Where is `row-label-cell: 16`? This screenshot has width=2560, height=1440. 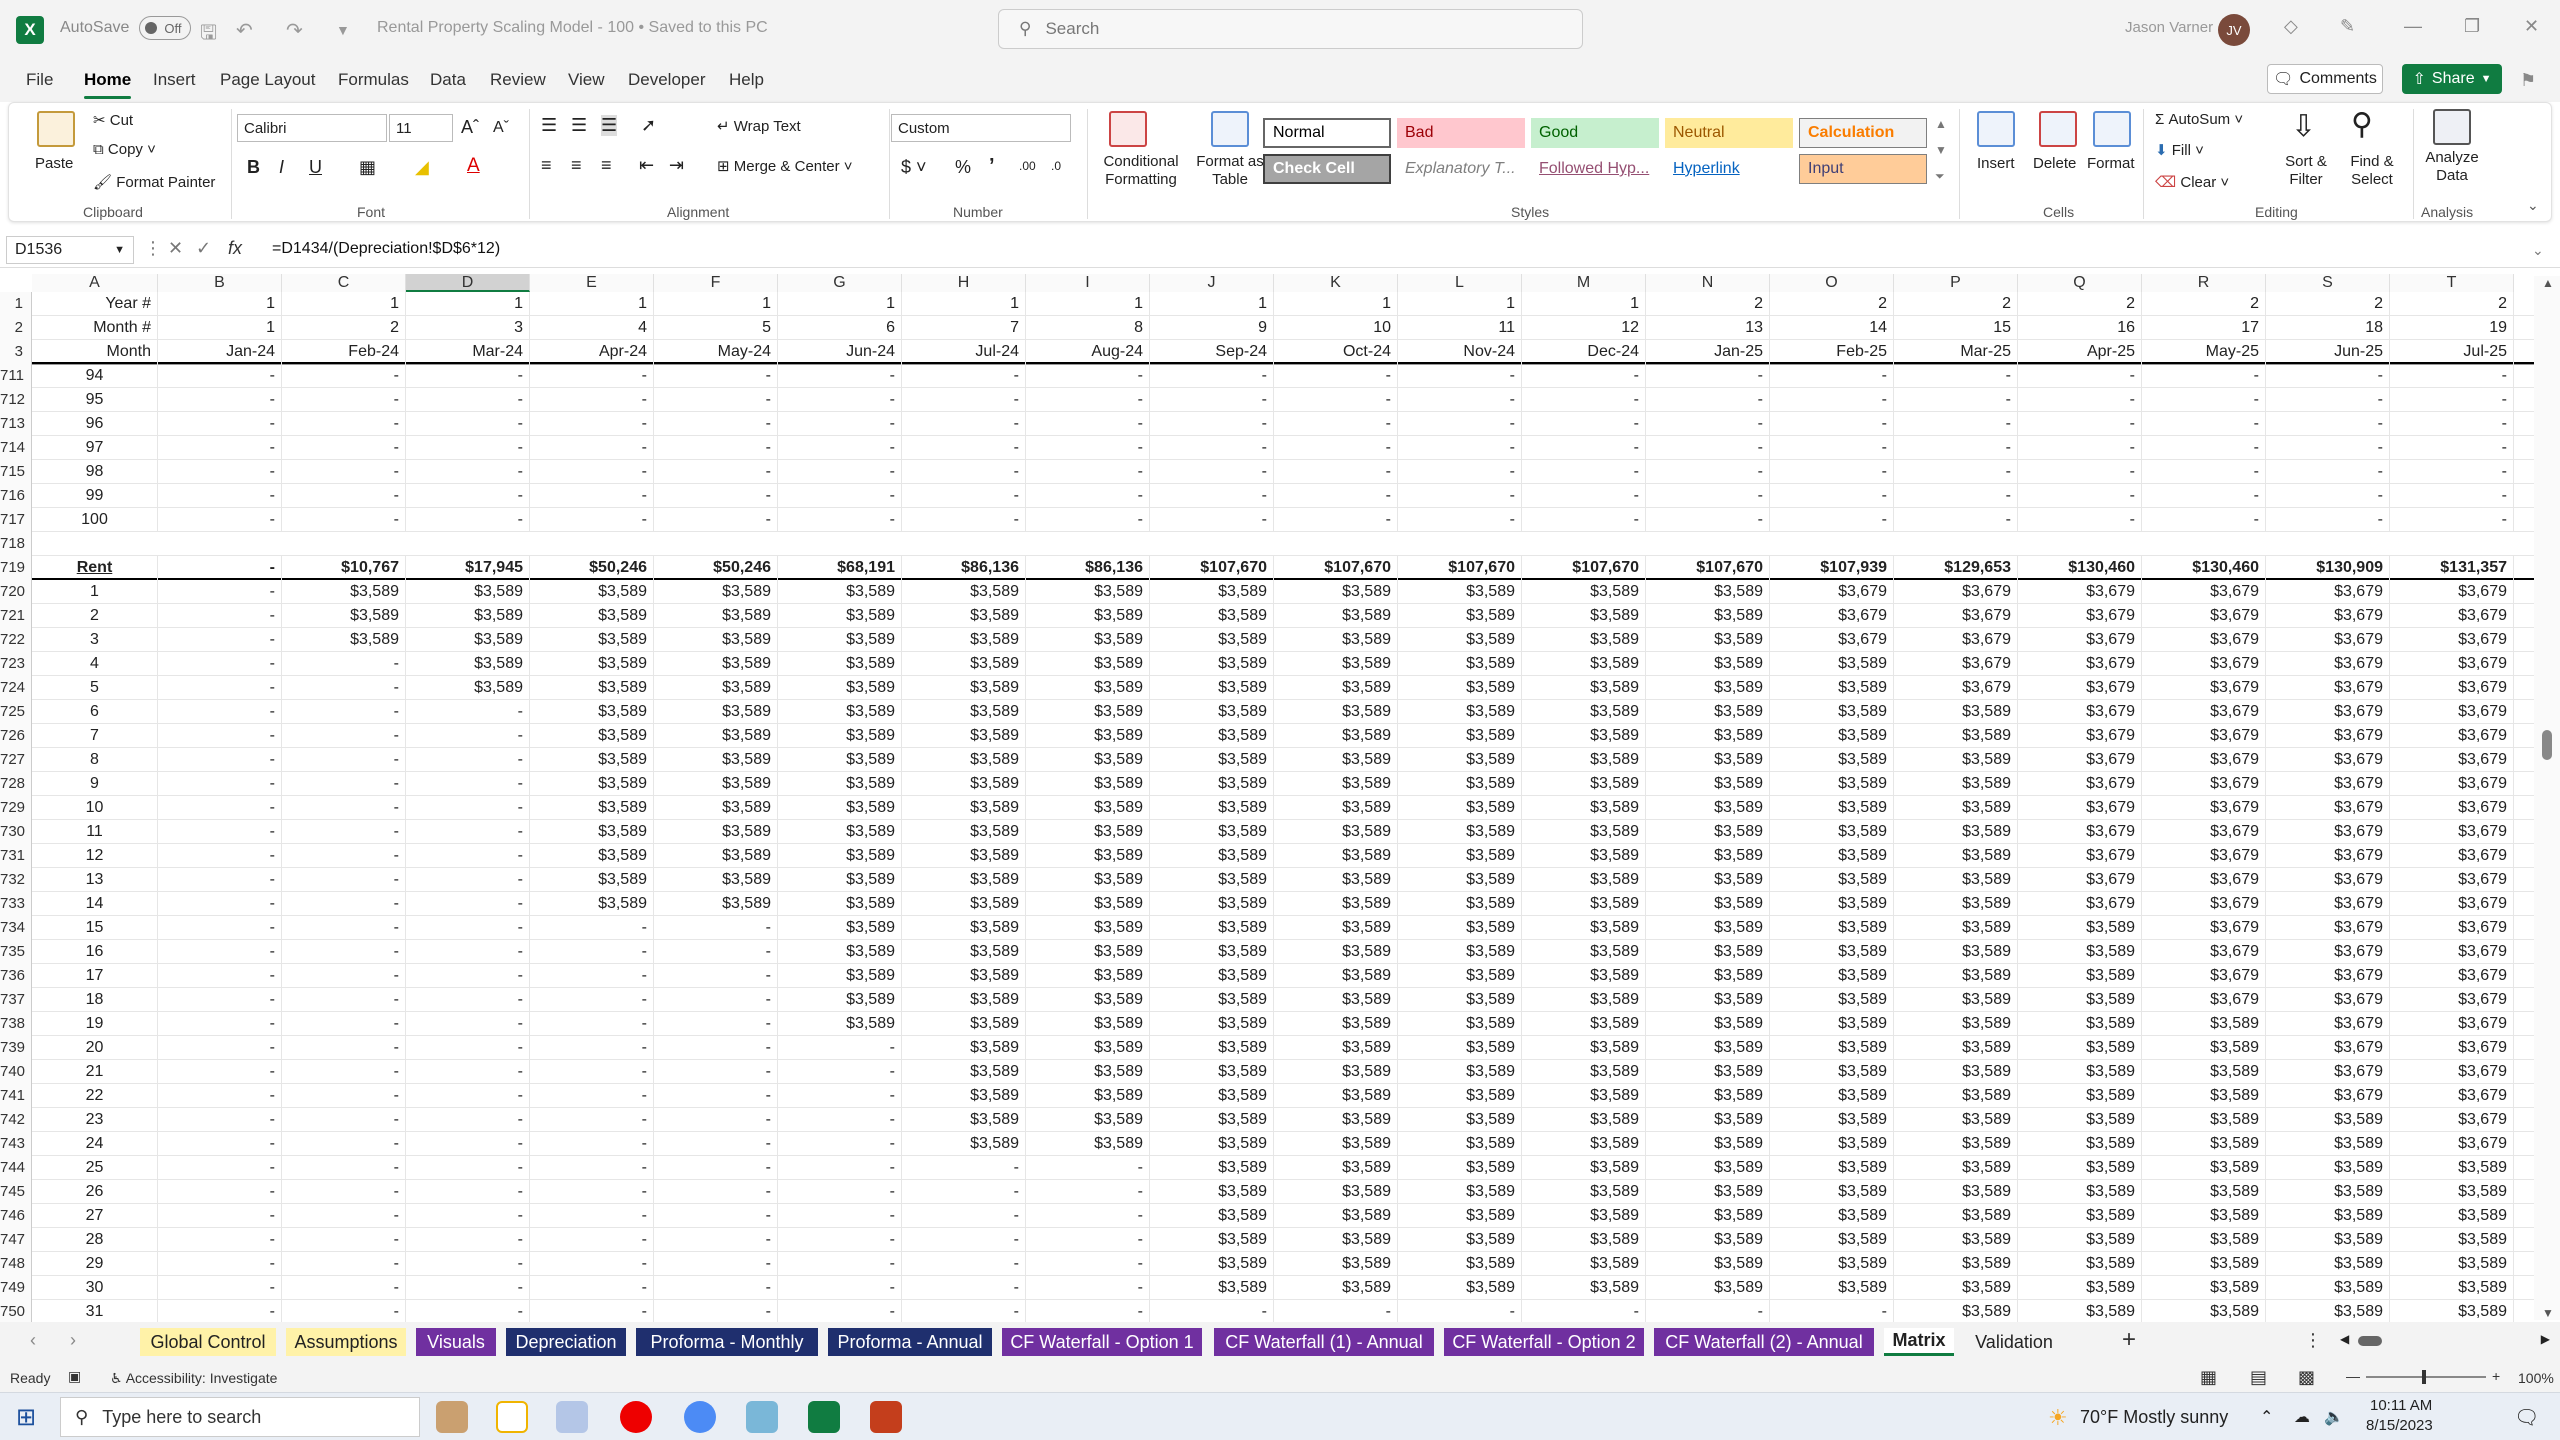 row-label-cell: 16 is located at coordinates (95, 952).